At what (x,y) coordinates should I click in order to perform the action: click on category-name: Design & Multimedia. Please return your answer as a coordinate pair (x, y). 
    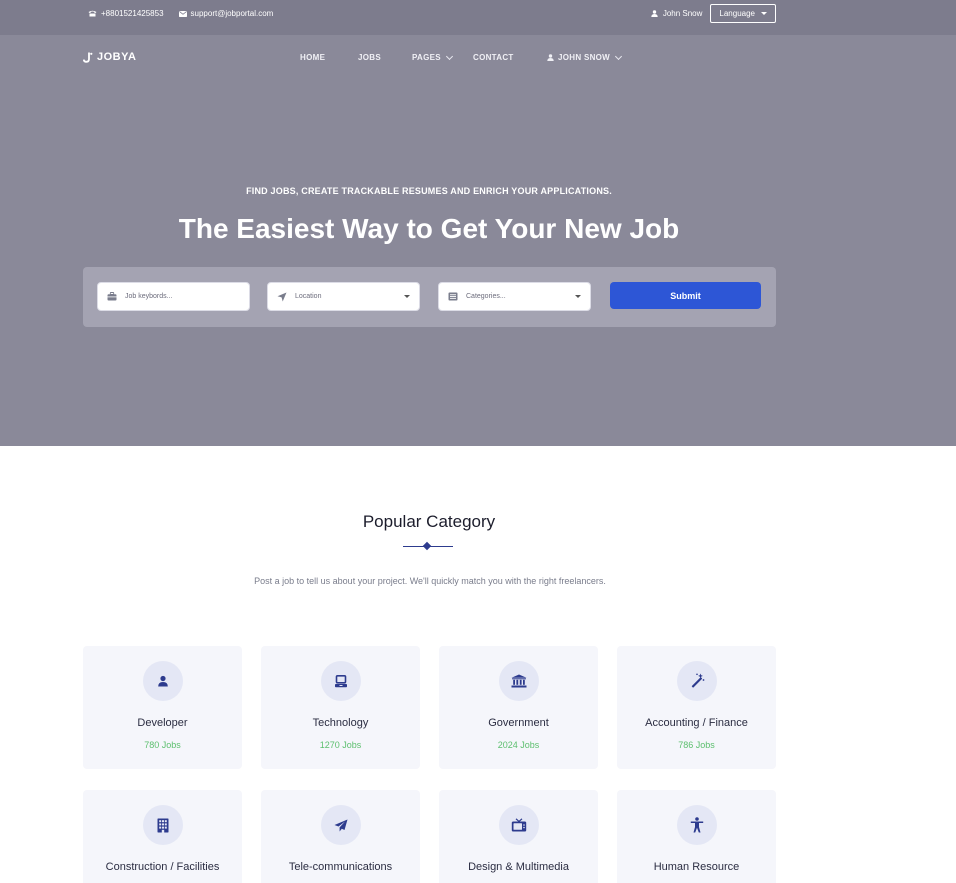
    Looking at the image, I should click on (518, 867).